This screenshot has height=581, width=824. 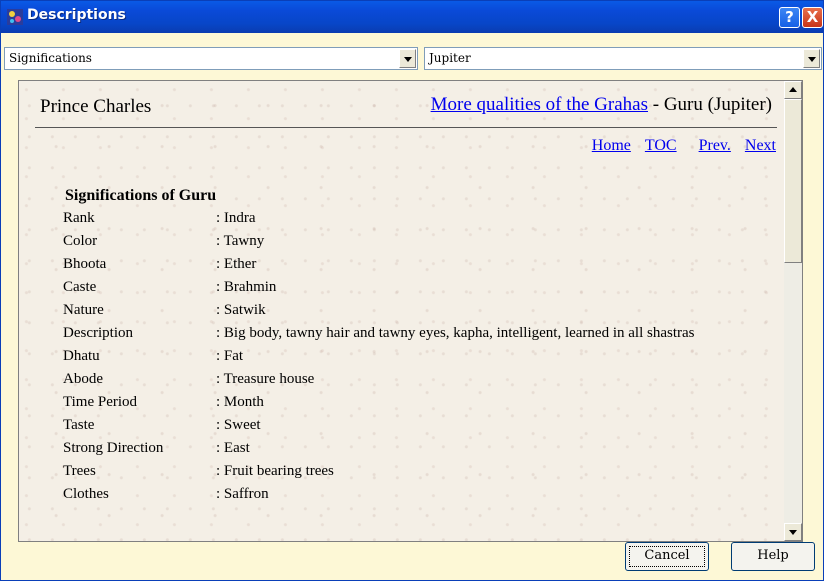 I want to click on planet-dropdown: Jupiter, so click(x=623, y=58).